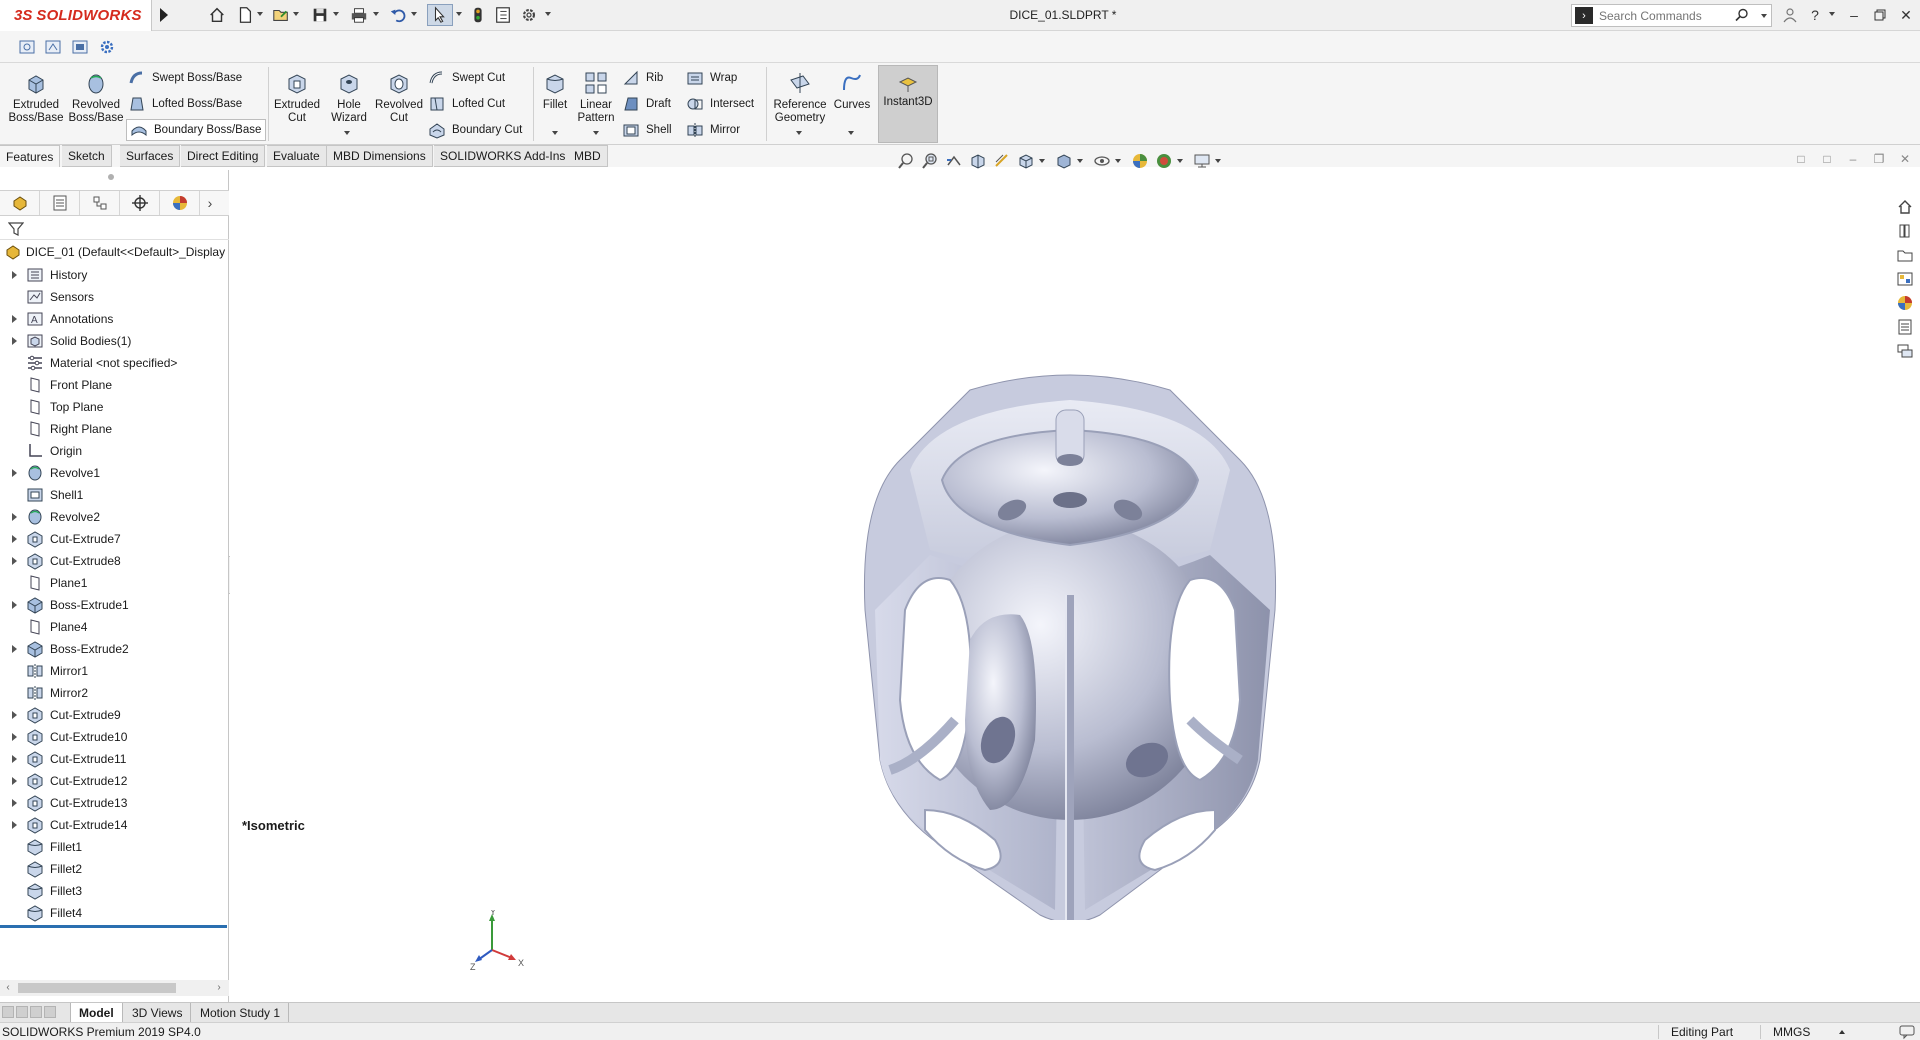  Describe the element at coordinates (185, 78) in the screenshot. I see `swept-boss-button: Swept Boss/Base` at that location.